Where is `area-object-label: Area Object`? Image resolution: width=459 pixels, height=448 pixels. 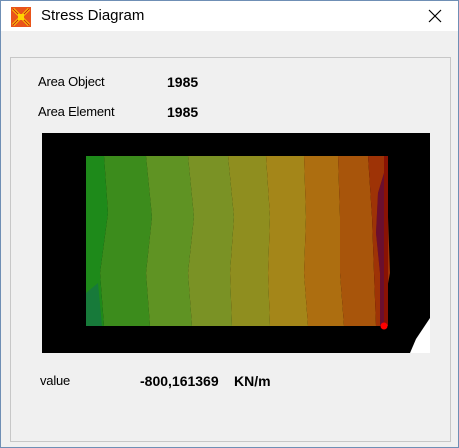
area-object-label: Area Object is located at coordinates (71, 81).